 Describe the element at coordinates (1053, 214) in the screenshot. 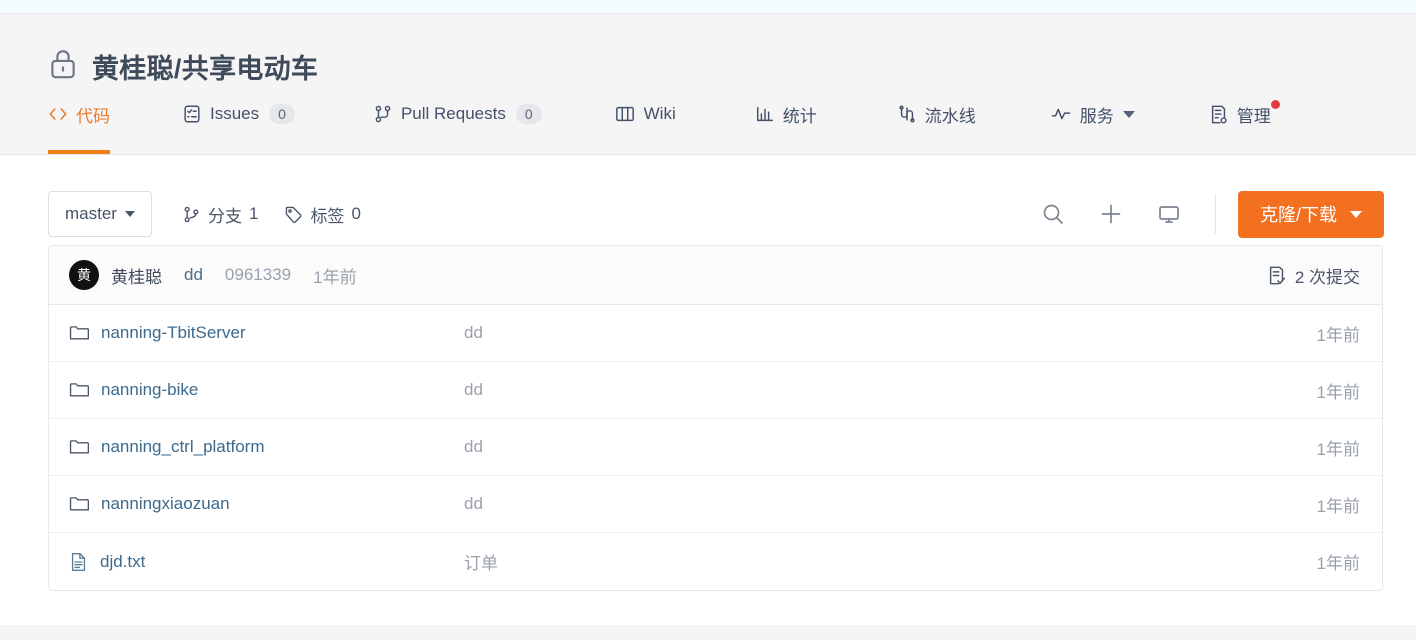

I see `search-icon` at that location.